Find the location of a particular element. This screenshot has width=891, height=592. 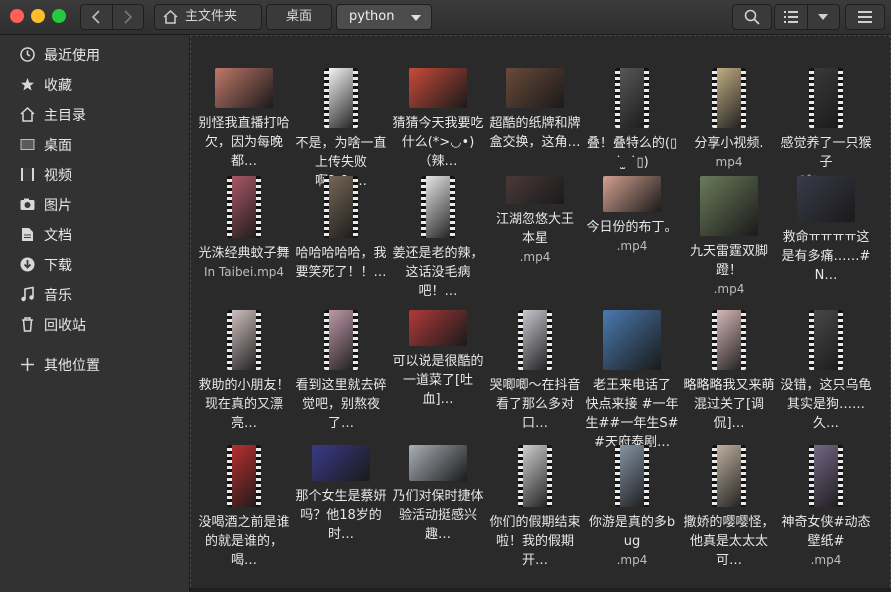

sidebar-item-label: 回收站 is located at coordinates (65, 326).